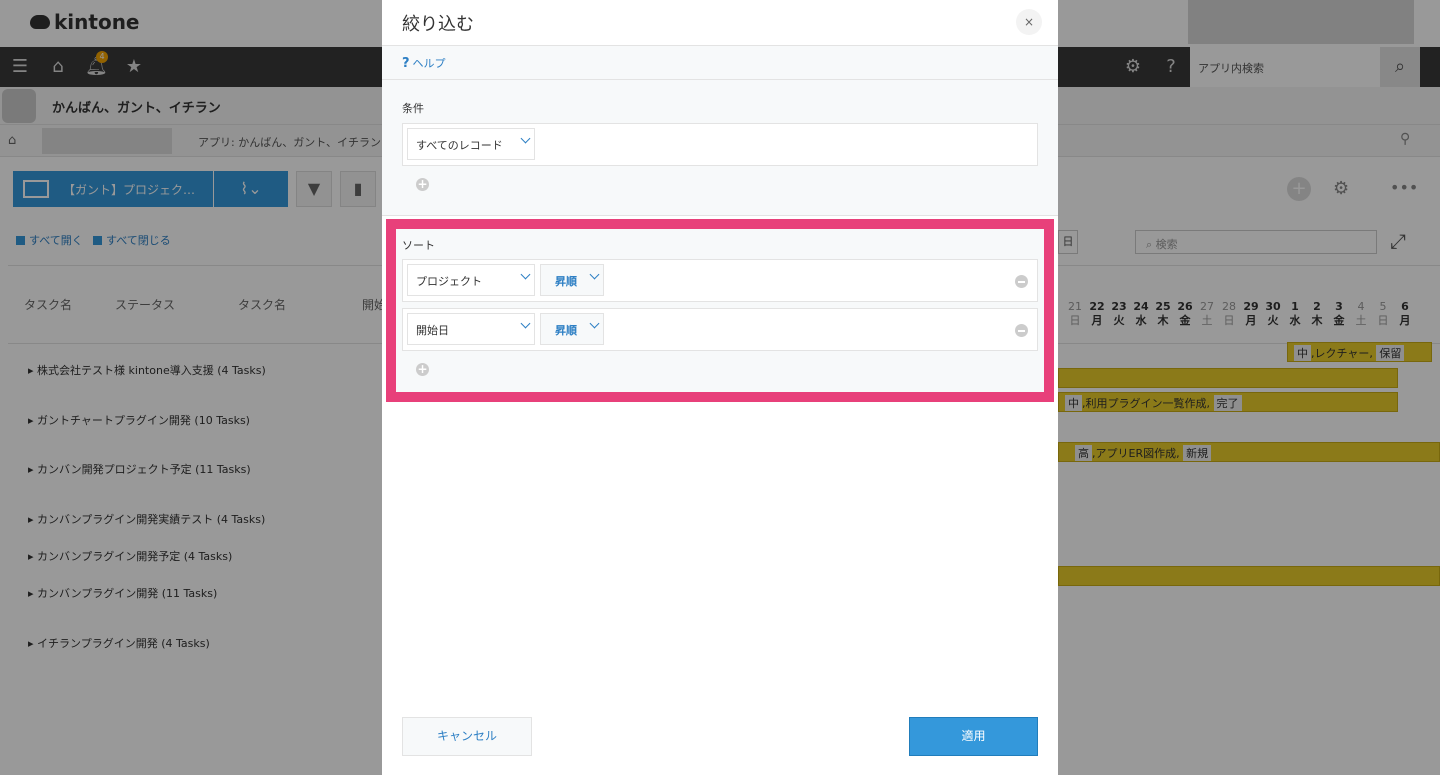 The width and height of the screenshot is (1440, 775). Describe the element at coordinates (1029, 22) in the screenshot. I see `close-icon: ×` at that location.